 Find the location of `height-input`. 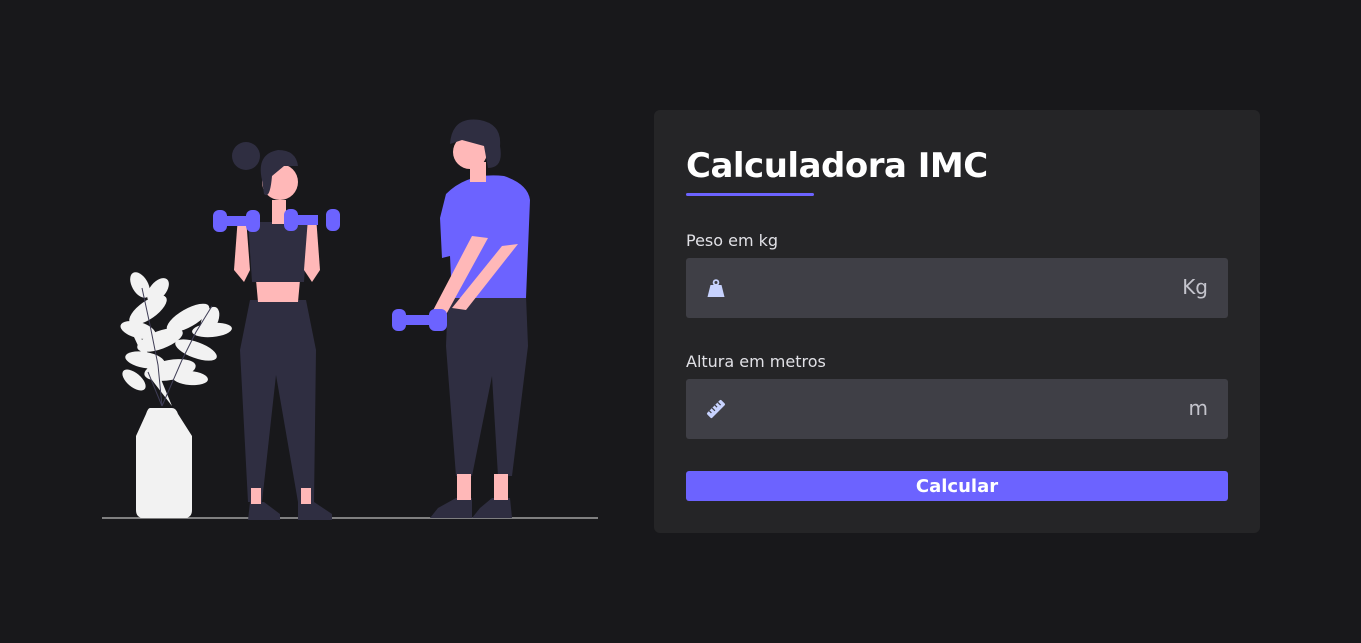

height-input is located at coordinates (946, 409).